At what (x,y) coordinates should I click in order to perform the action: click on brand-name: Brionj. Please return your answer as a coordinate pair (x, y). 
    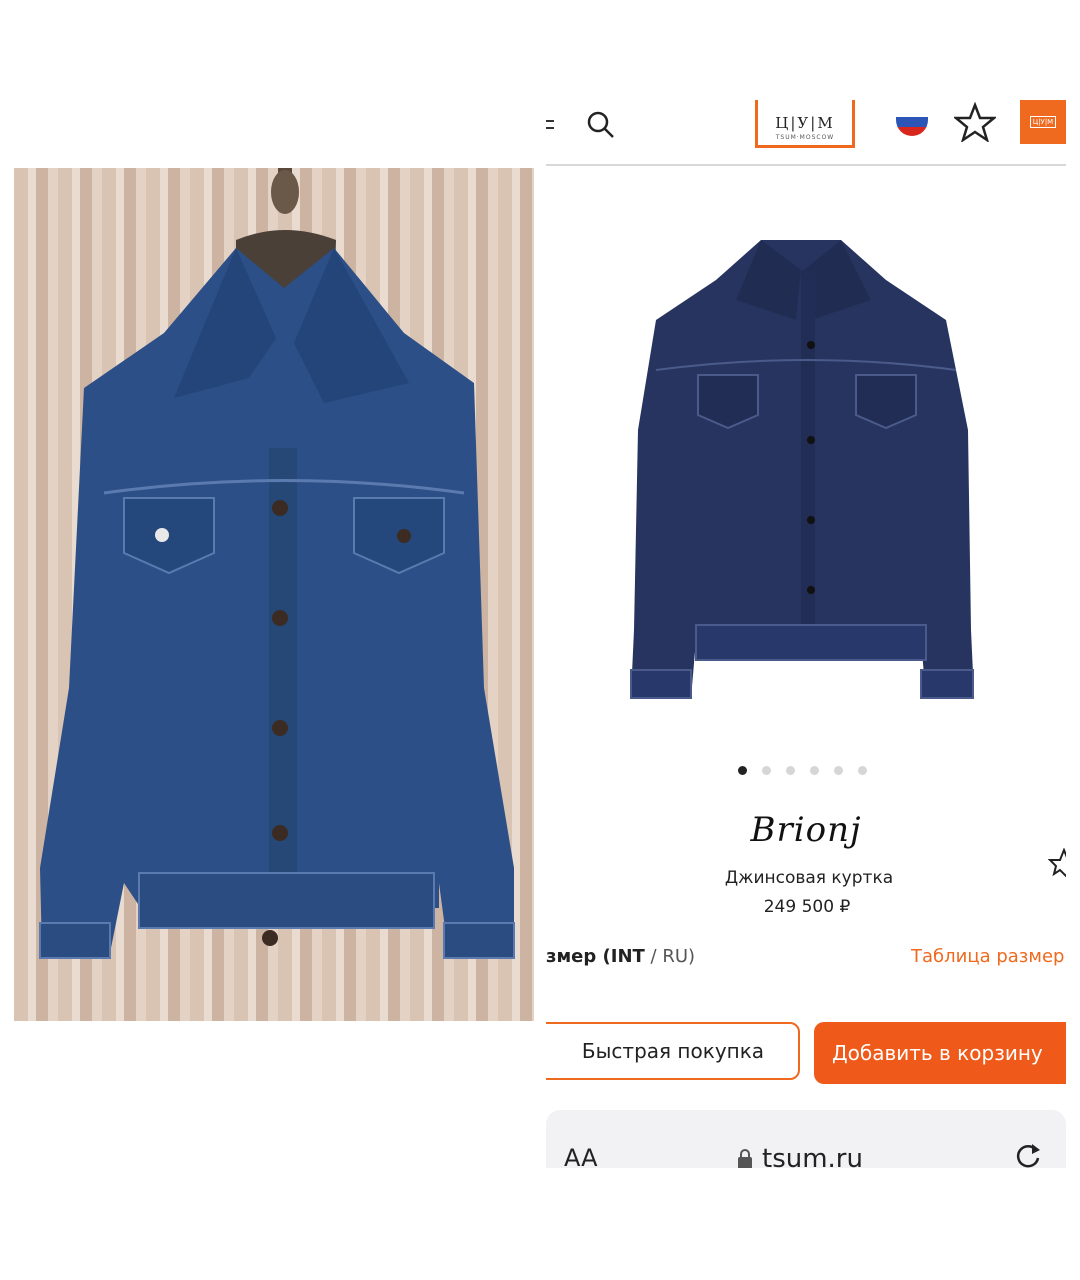
    Looking at the image, I should click on (806, 830).